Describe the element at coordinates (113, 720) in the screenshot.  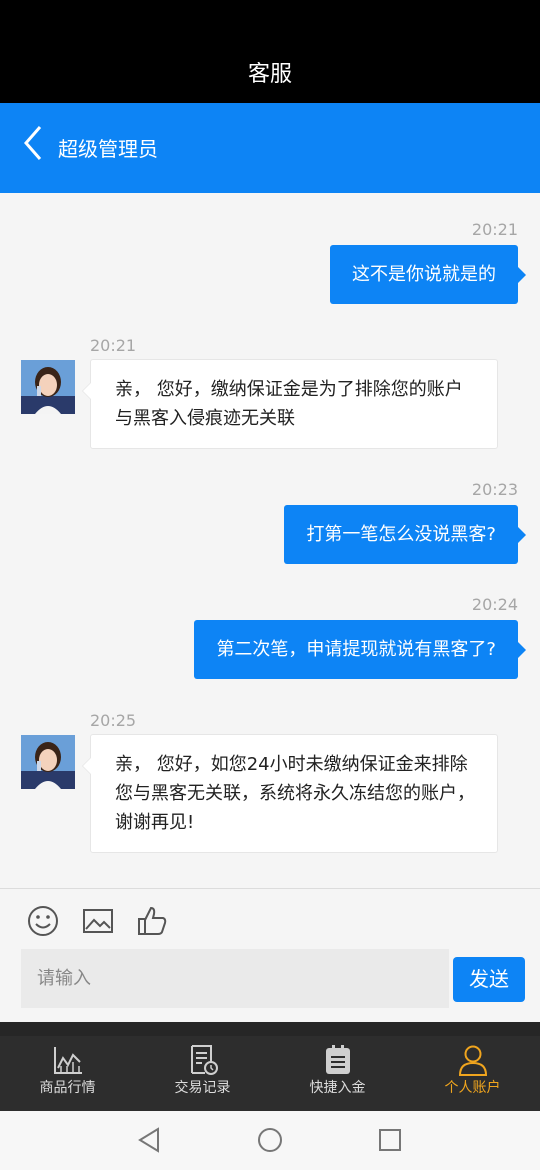
I see `message-time: 20:25` at that location.